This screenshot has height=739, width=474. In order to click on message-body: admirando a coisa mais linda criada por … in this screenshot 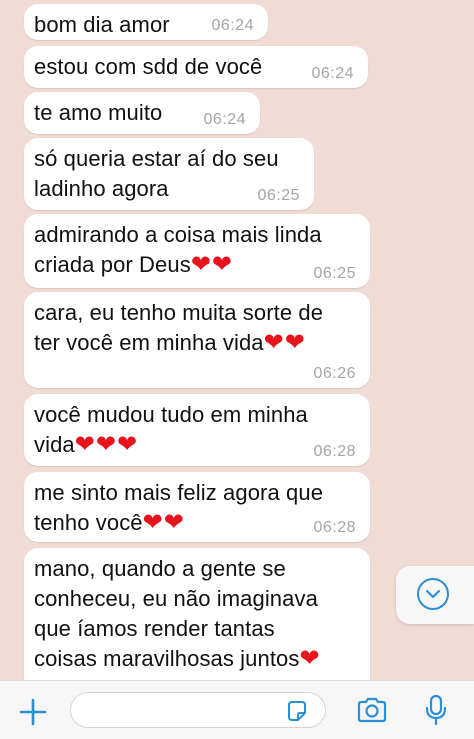, I will do `click(178, 249)`.